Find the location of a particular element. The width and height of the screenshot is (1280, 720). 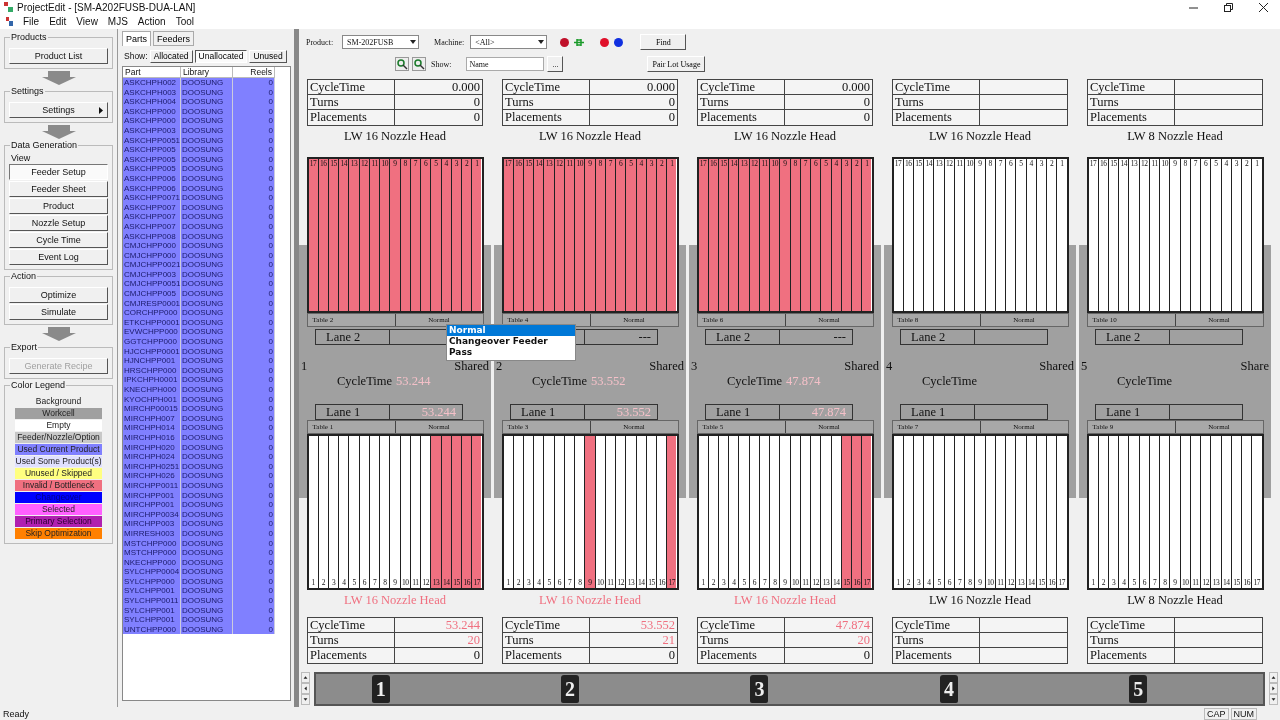

restore-icon is located at coordinates (1228, 7).